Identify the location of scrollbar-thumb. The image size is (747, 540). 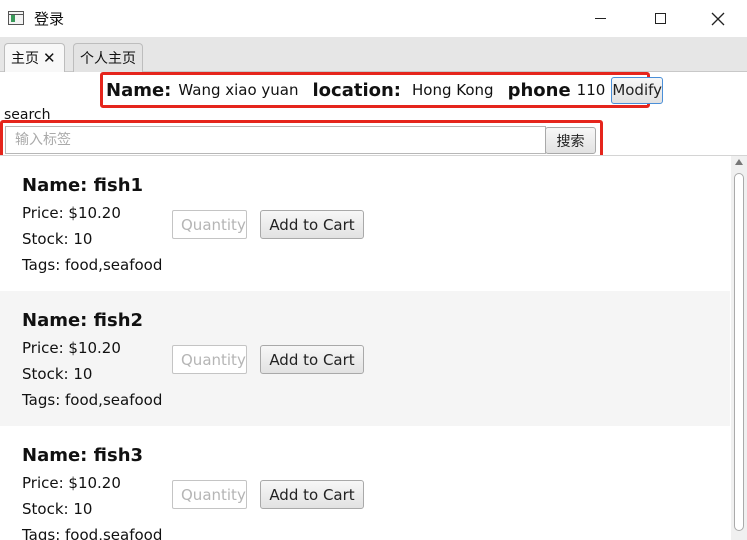
(739, 352).